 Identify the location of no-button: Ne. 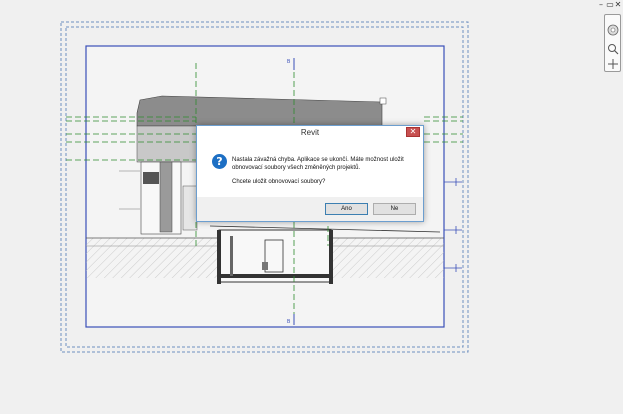
(394, 209).